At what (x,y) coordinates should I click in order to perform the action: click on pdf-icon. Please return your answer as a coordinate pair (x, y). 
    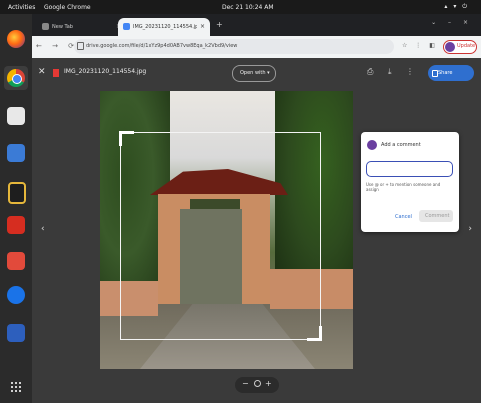
    Looking at the image, I should click on (16, 225).